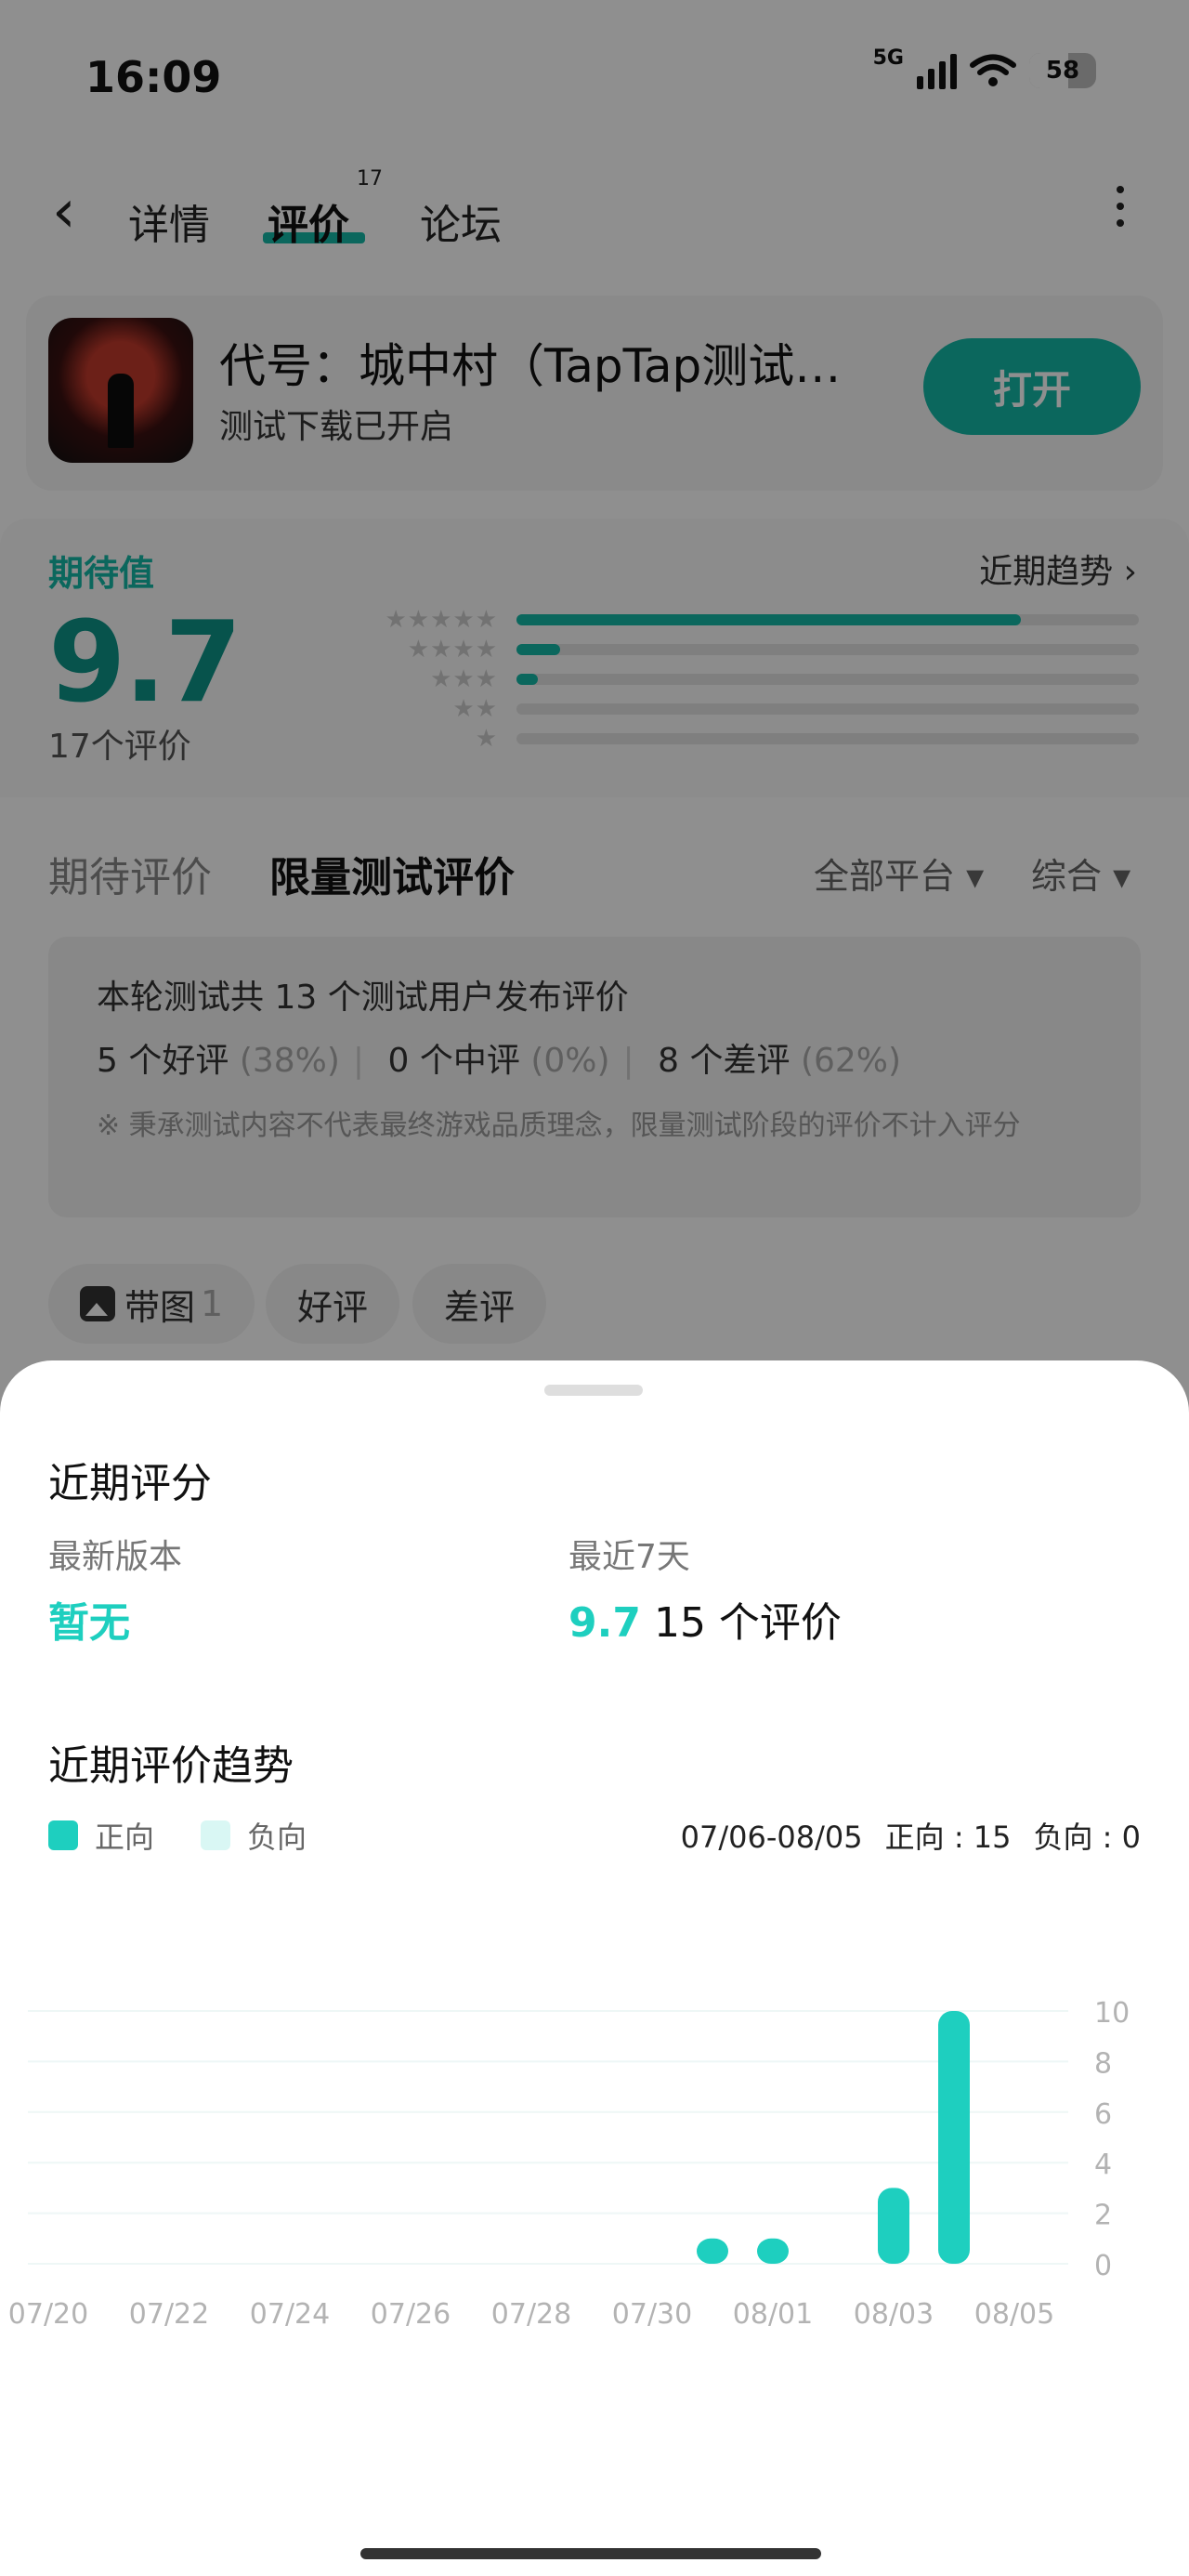 The width and height of the screenshot is (1189, 2576). I want to click on trend-range: 07/06-08/05 正向 : 15 负向 : 0, so click(911, 1835).